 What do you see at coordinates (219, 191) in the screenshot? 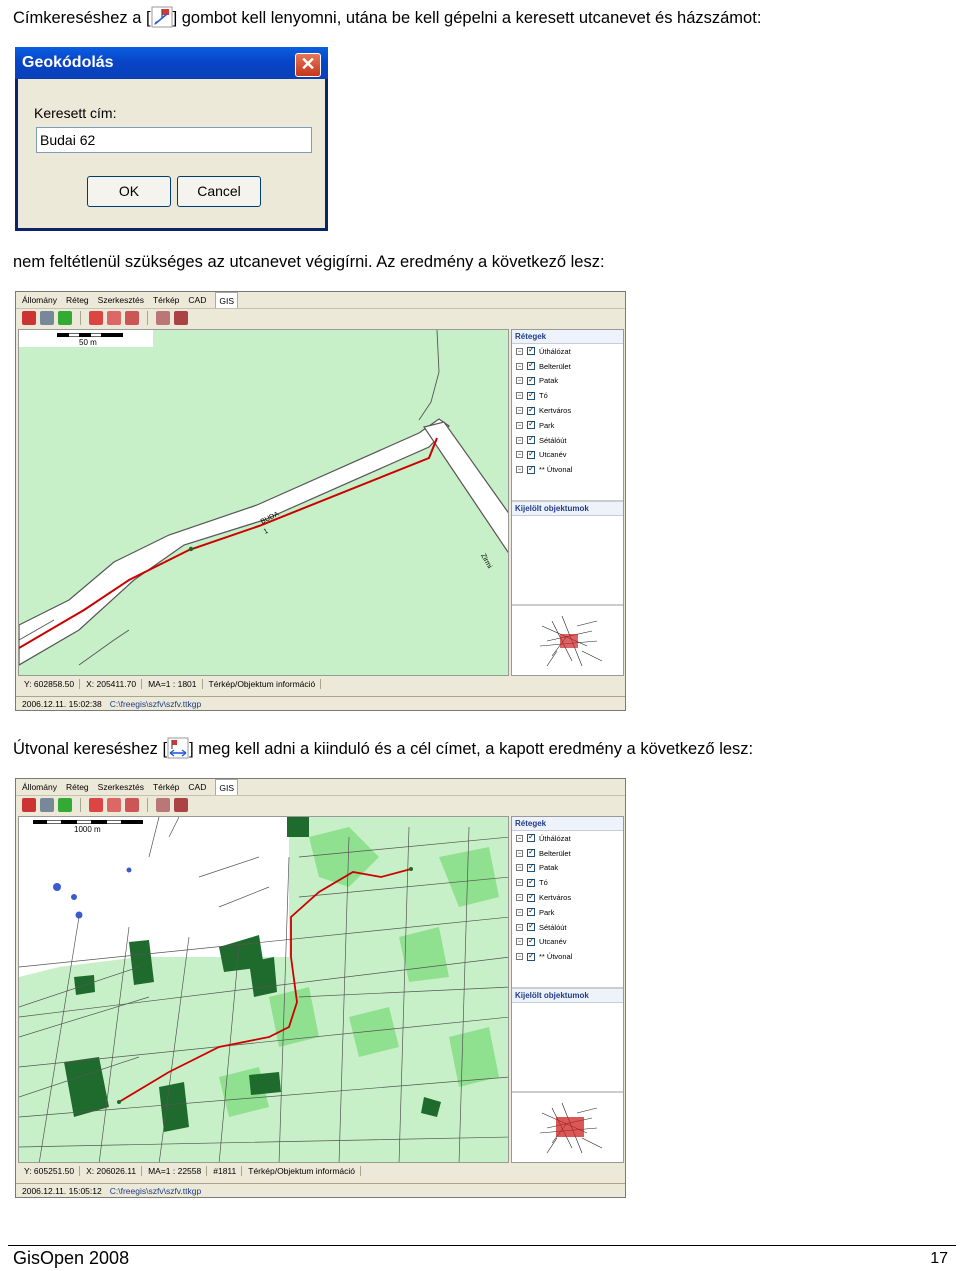
I see `cancel-button: Cancel` at bounding box center [219, 191].